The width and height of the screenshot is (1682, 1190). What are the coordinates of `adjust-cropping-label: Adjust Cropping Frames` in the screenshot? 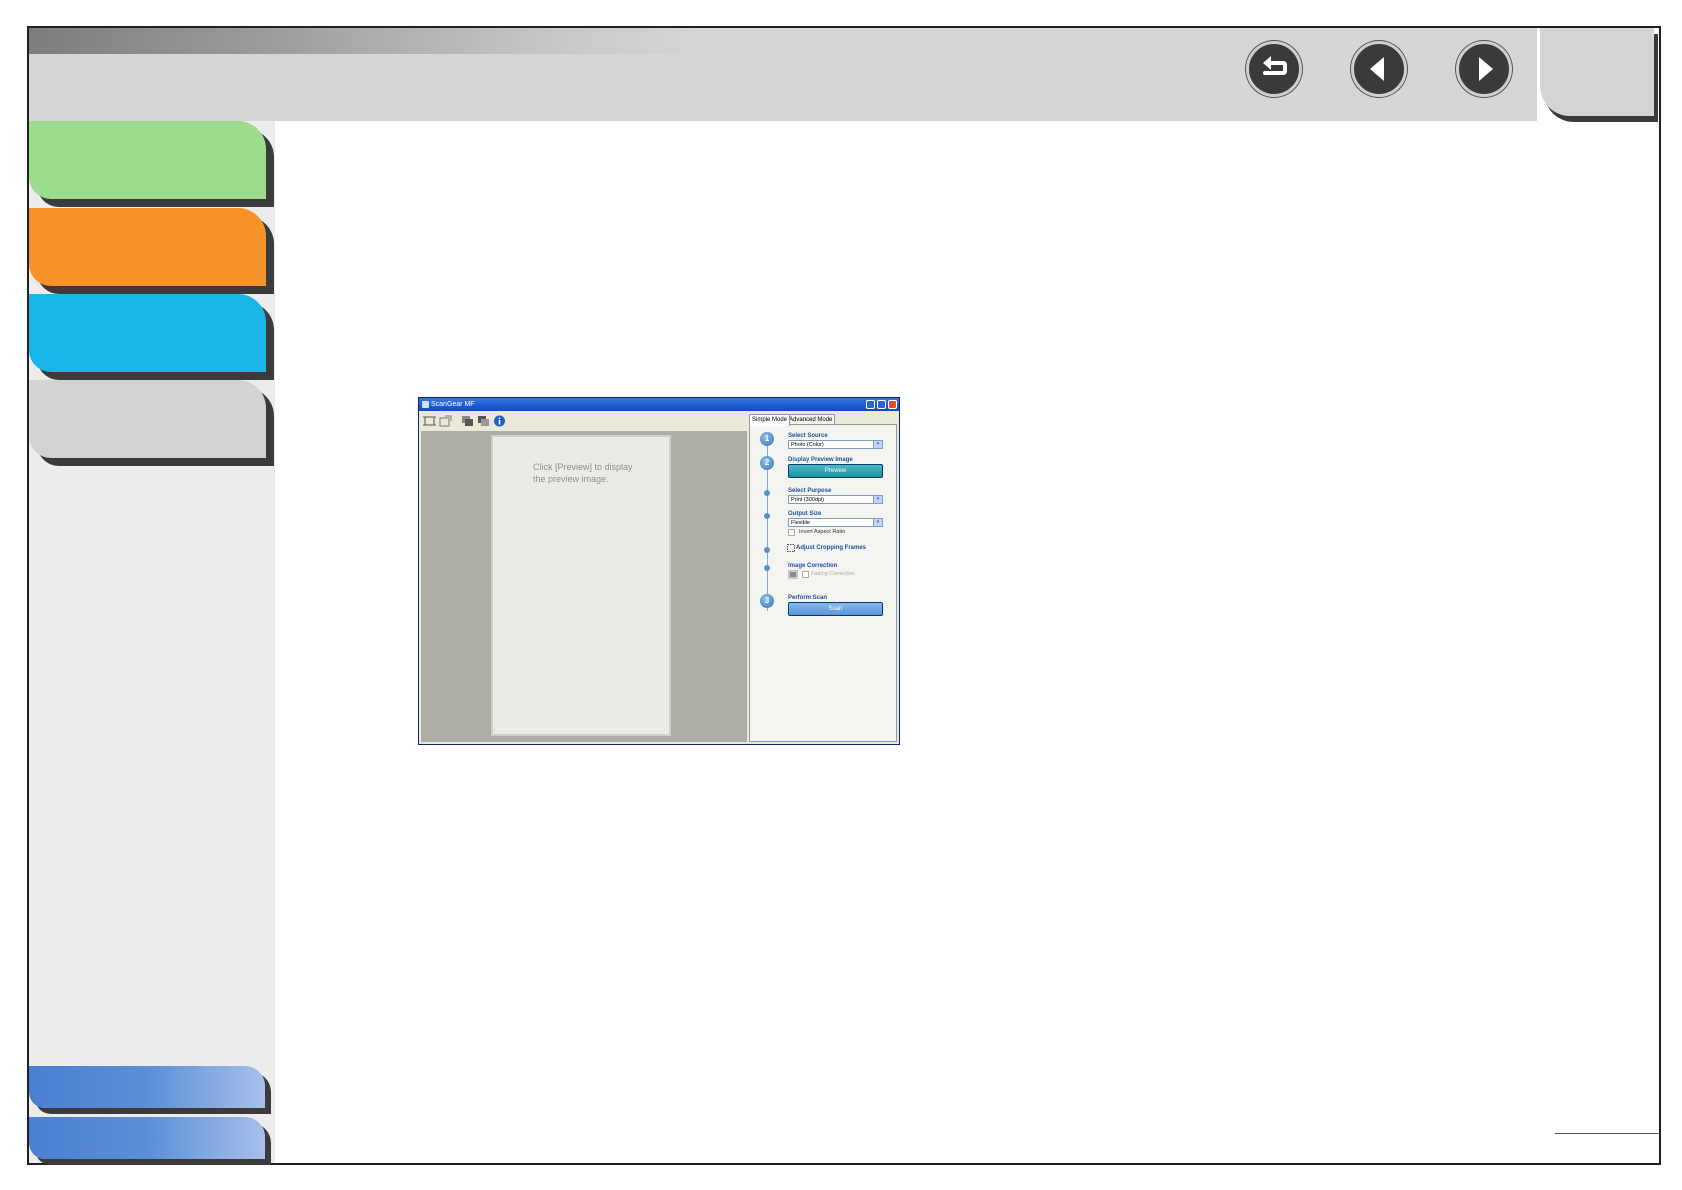 It's located at (831, 548).